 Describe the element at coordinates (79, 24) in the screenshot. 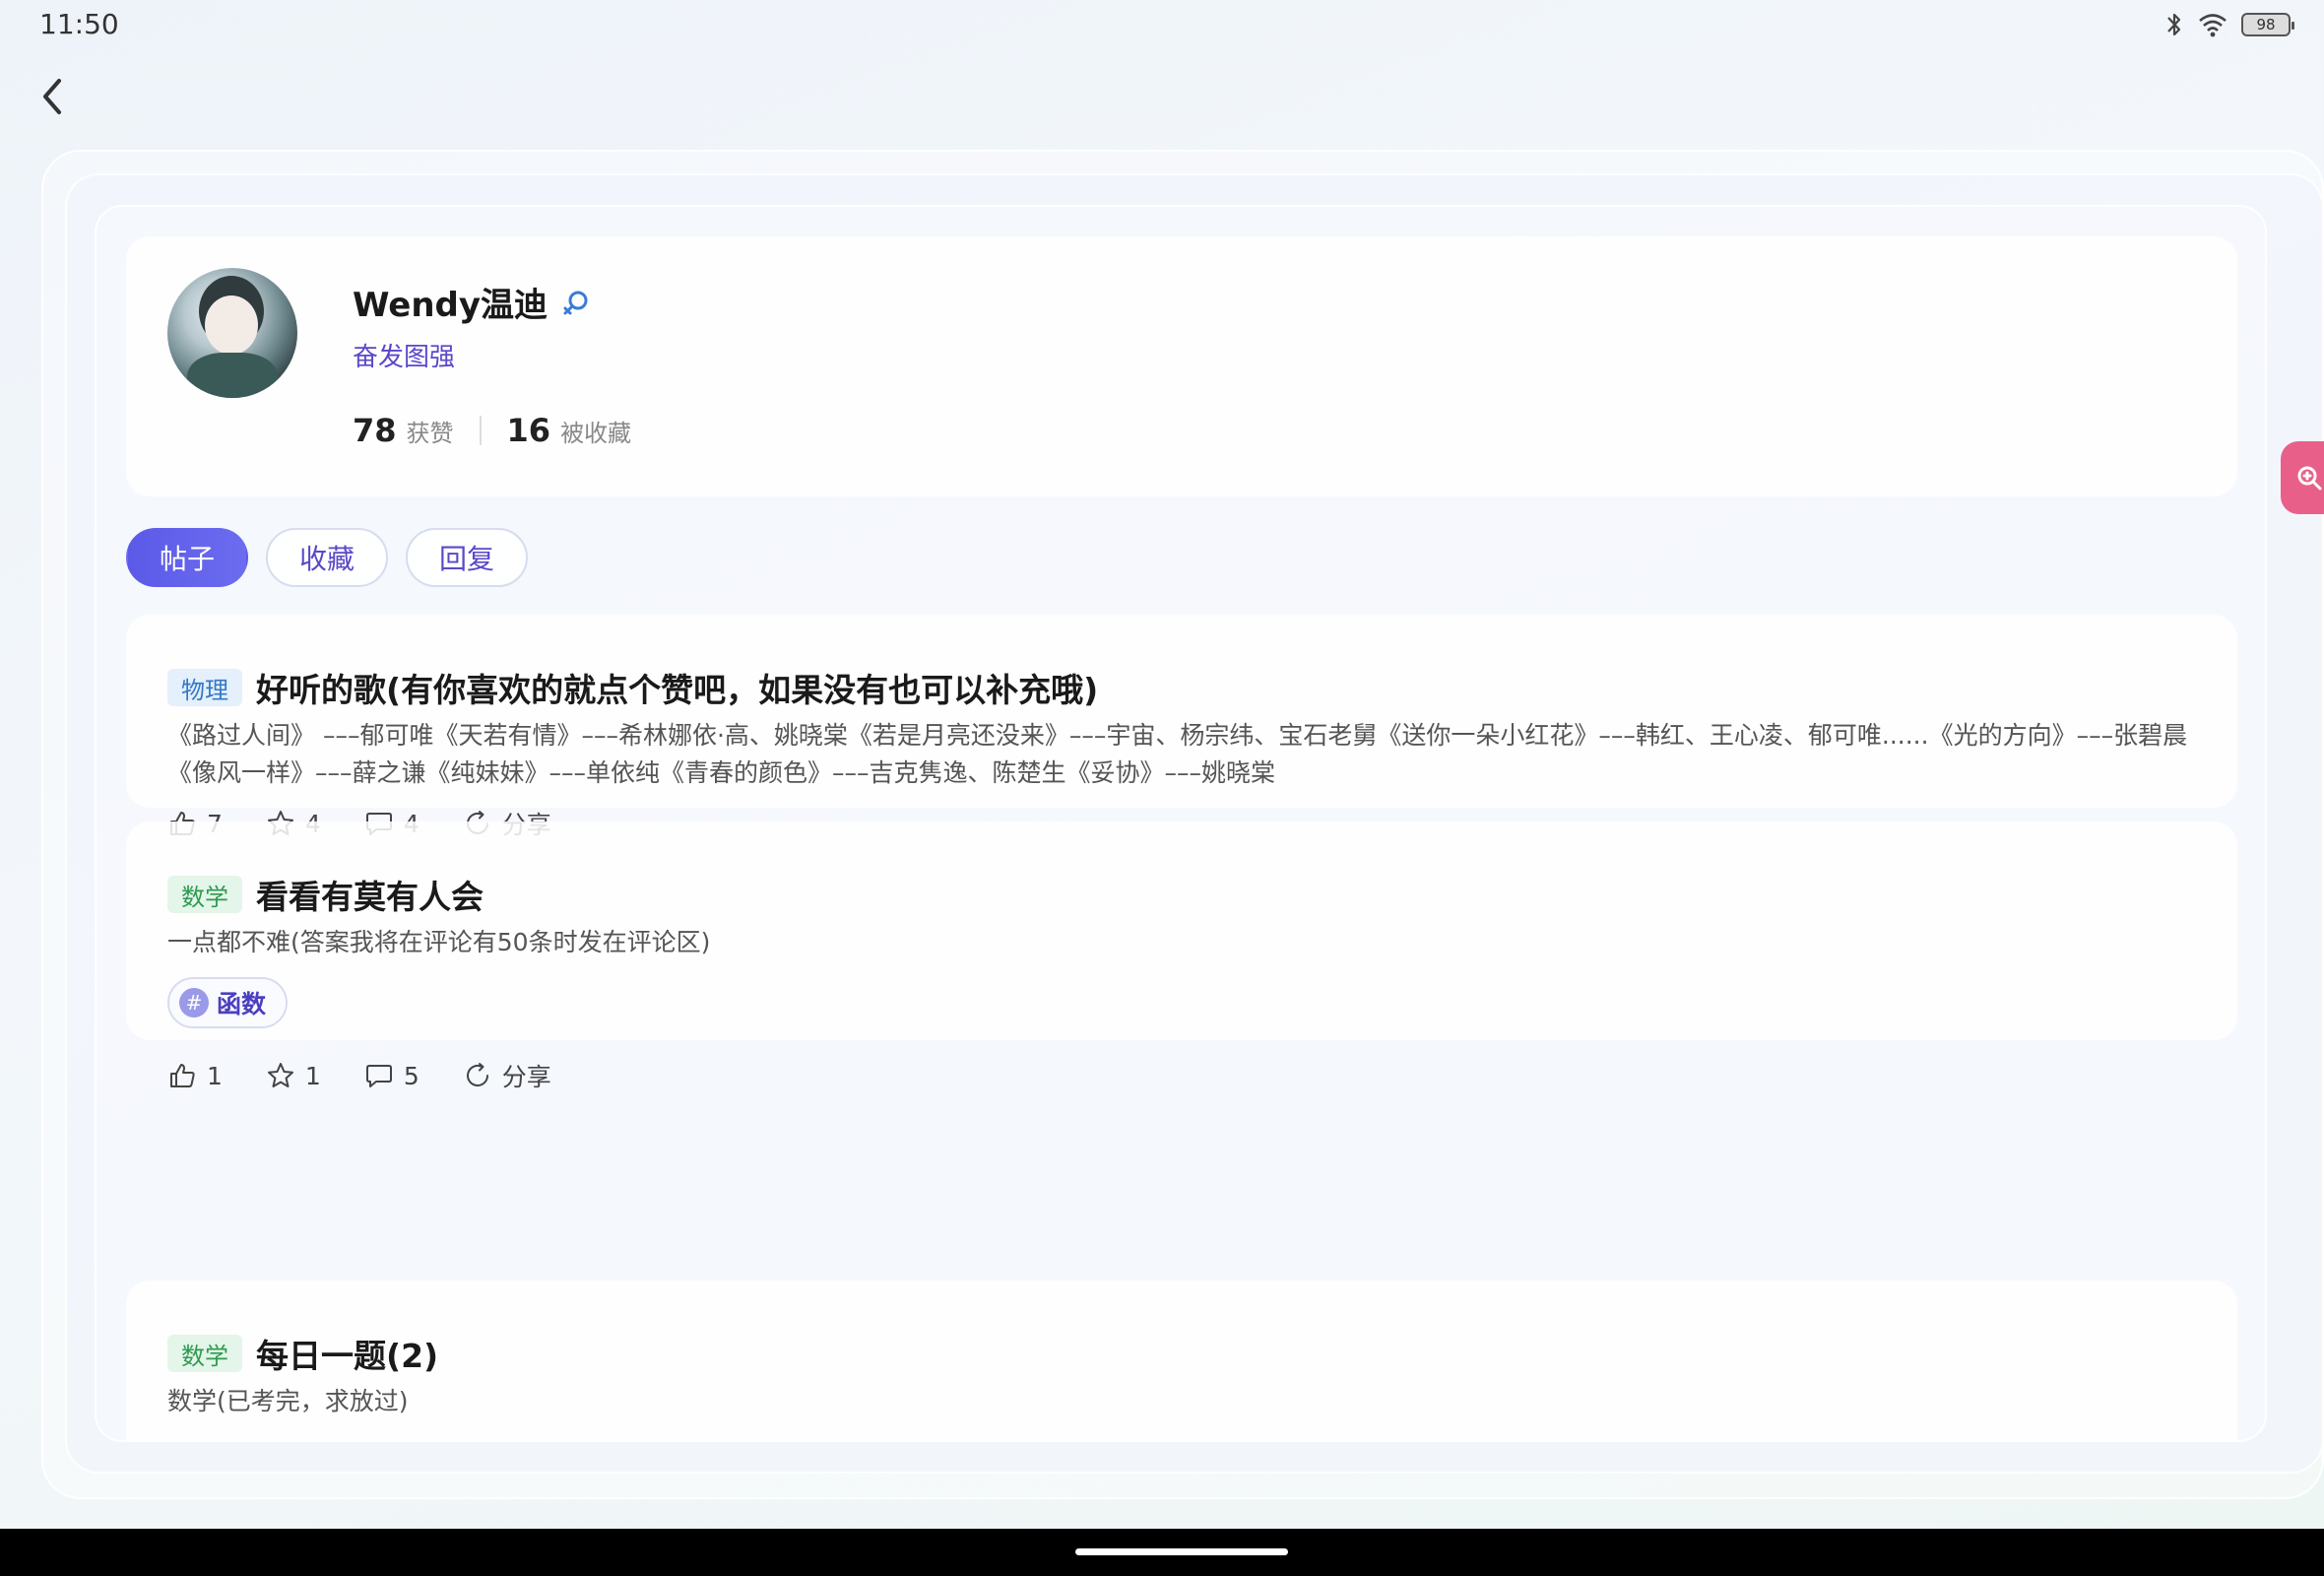

I see `status-time: 11:50` at that location.